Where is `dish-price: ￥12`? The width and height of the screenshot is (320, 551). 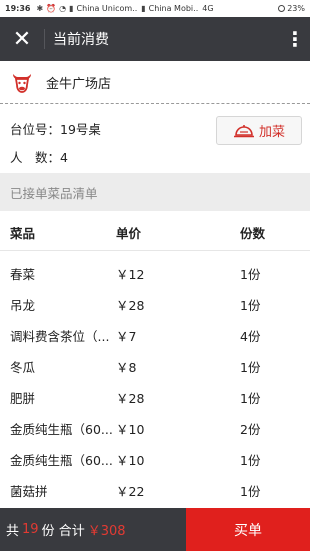
dish-price: ￥12 is located at coordinates (130, 274).